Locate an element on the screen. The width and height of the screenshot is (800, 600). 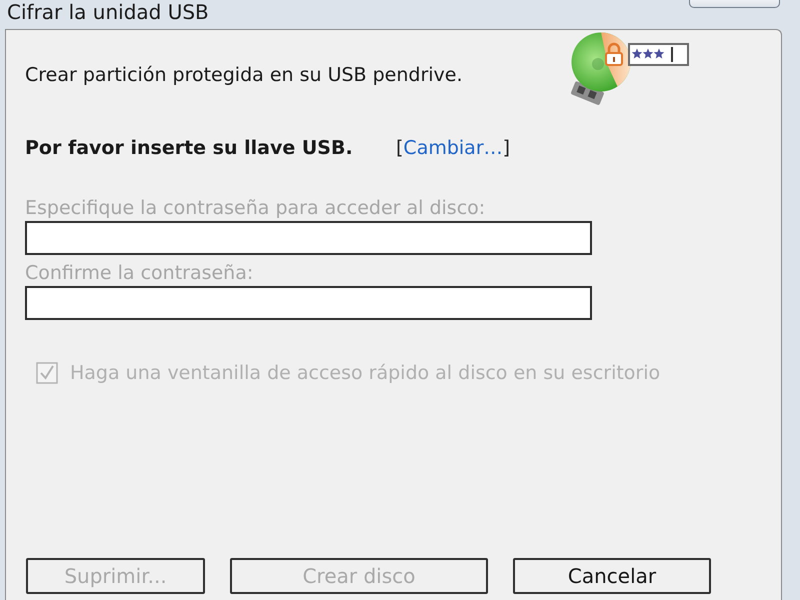
dialog-button: Cancelar is located at coordinates (612, 576).